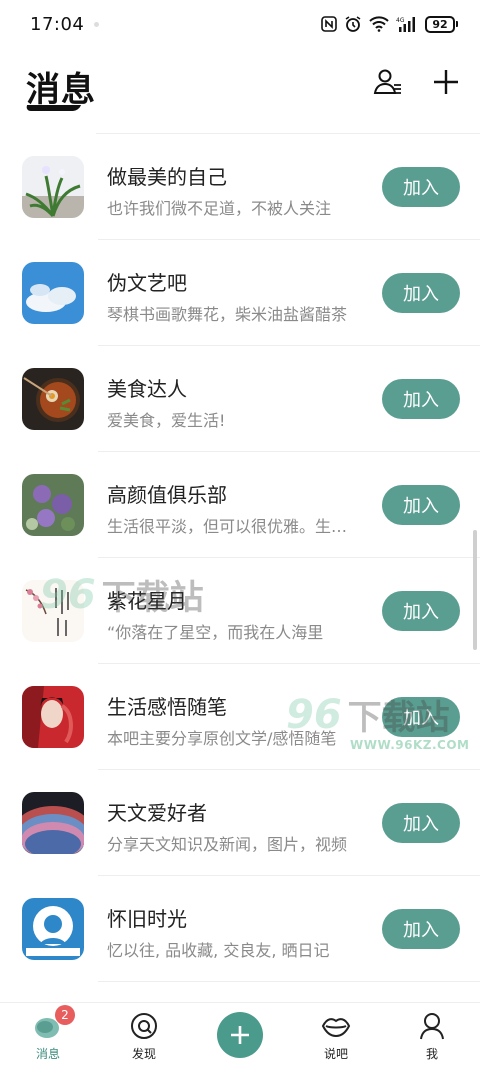  What do you see at coordinates (147, 389) in the screenshot?
I see `group-name: 美食达人` at bounding box center [147, 389].